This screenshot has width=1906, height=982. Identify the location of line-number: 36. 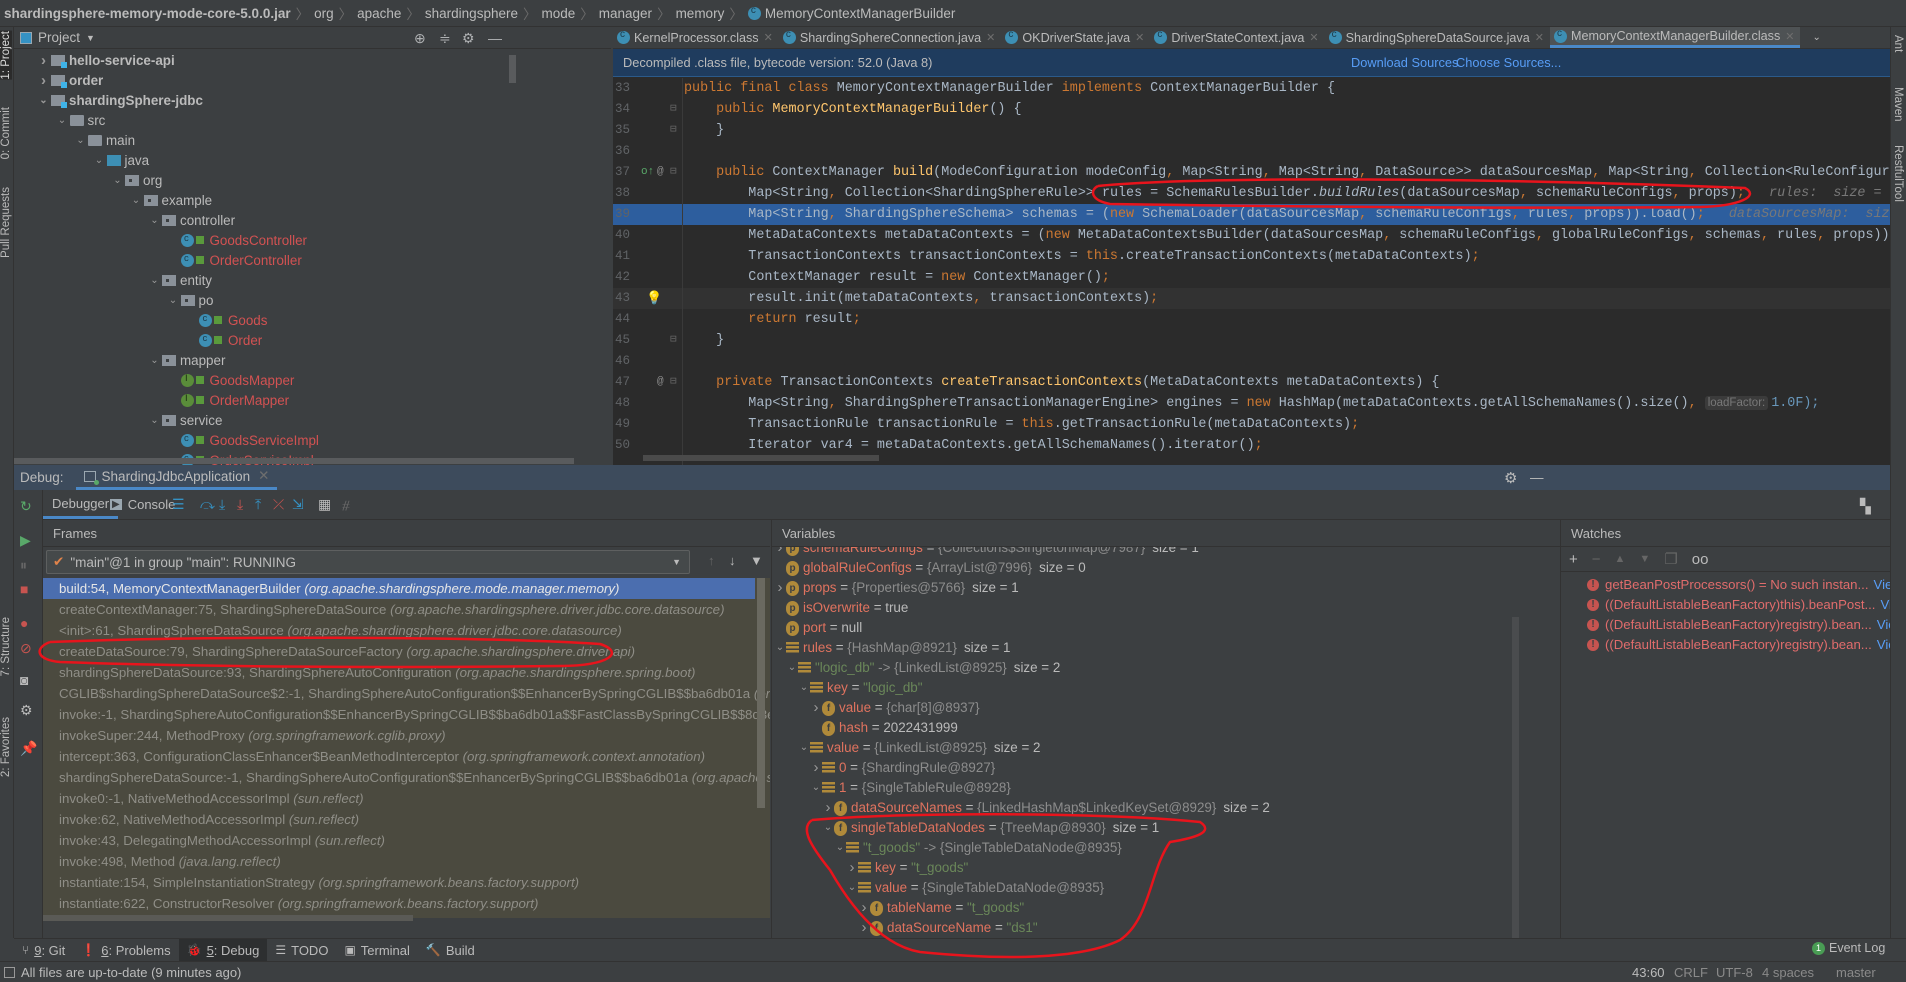
(625, 151).